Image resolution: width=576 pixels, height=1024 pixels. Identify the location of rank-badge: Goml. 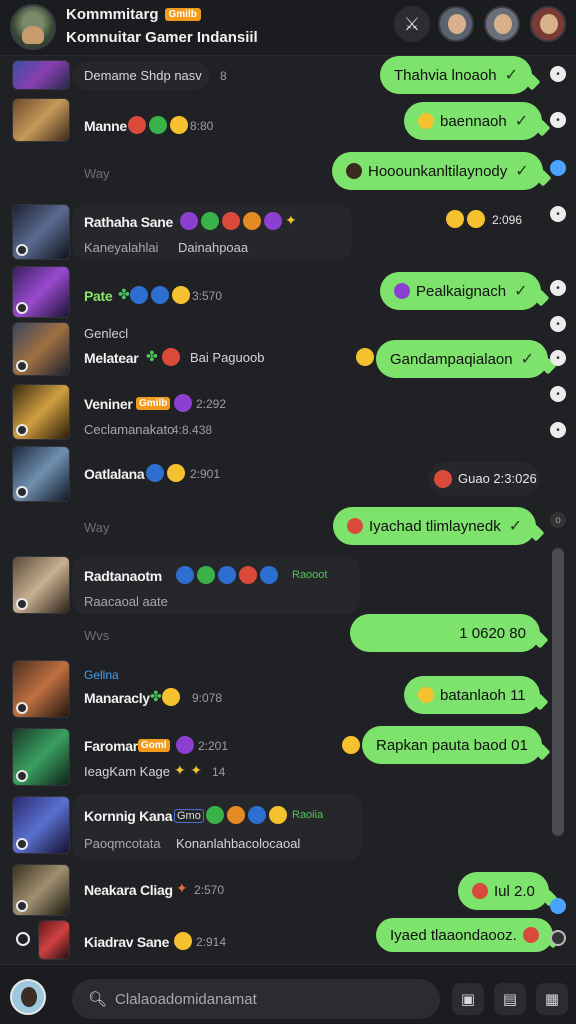
(154, 745).